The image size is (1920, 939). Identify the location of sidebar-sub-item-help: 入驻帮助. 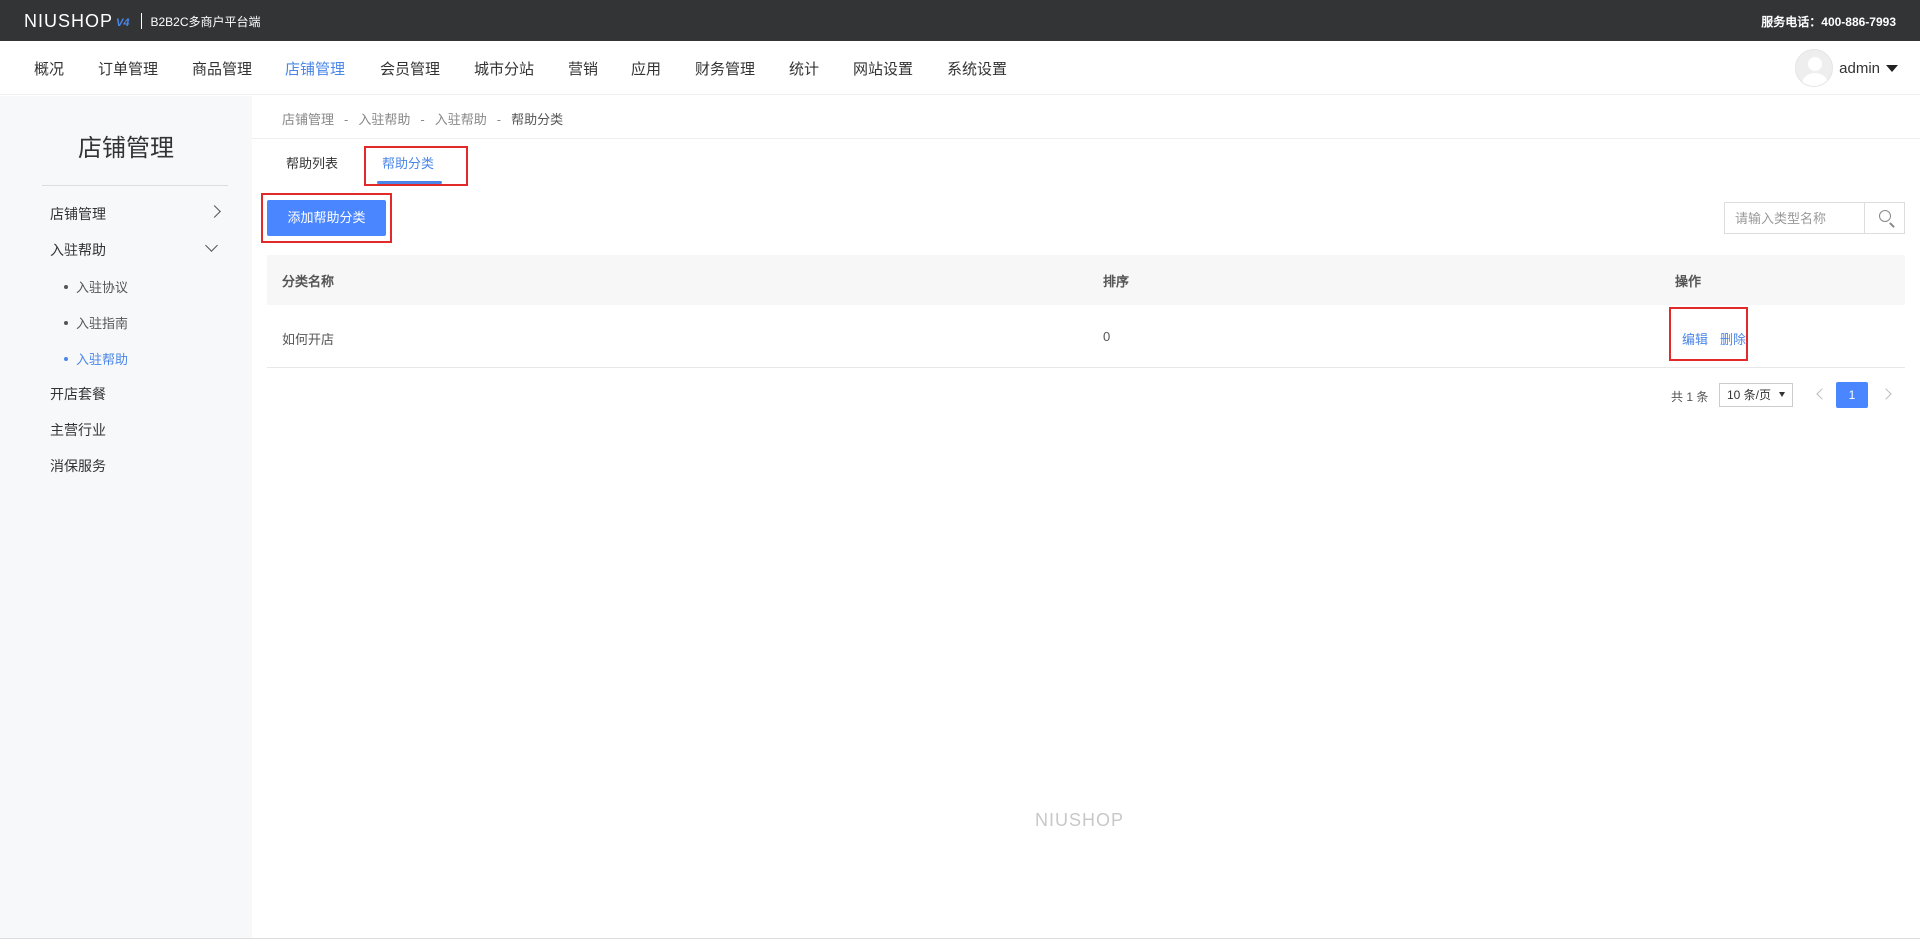
(96, 358).